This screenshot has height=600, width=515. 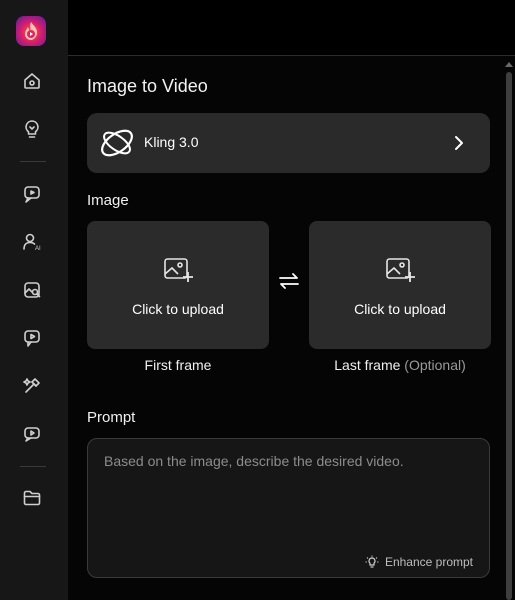 What do you see at coordinates (38, 249) in the screenshot?
I see `svg-text: AI` at bounding box center [38, 249].